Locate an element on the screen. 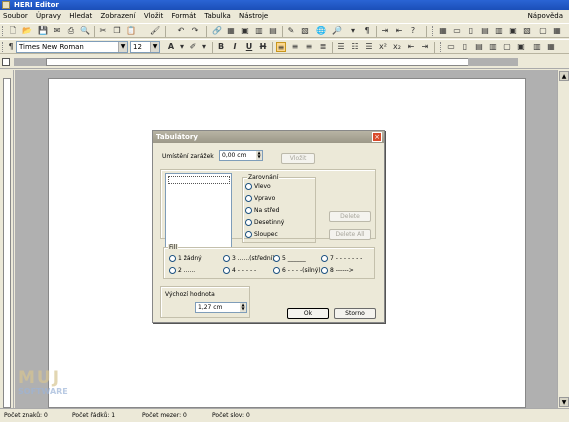 This screenshot has width=569, height=422. print-preview-icon: 🔍 is located at coordinates (85, 31).